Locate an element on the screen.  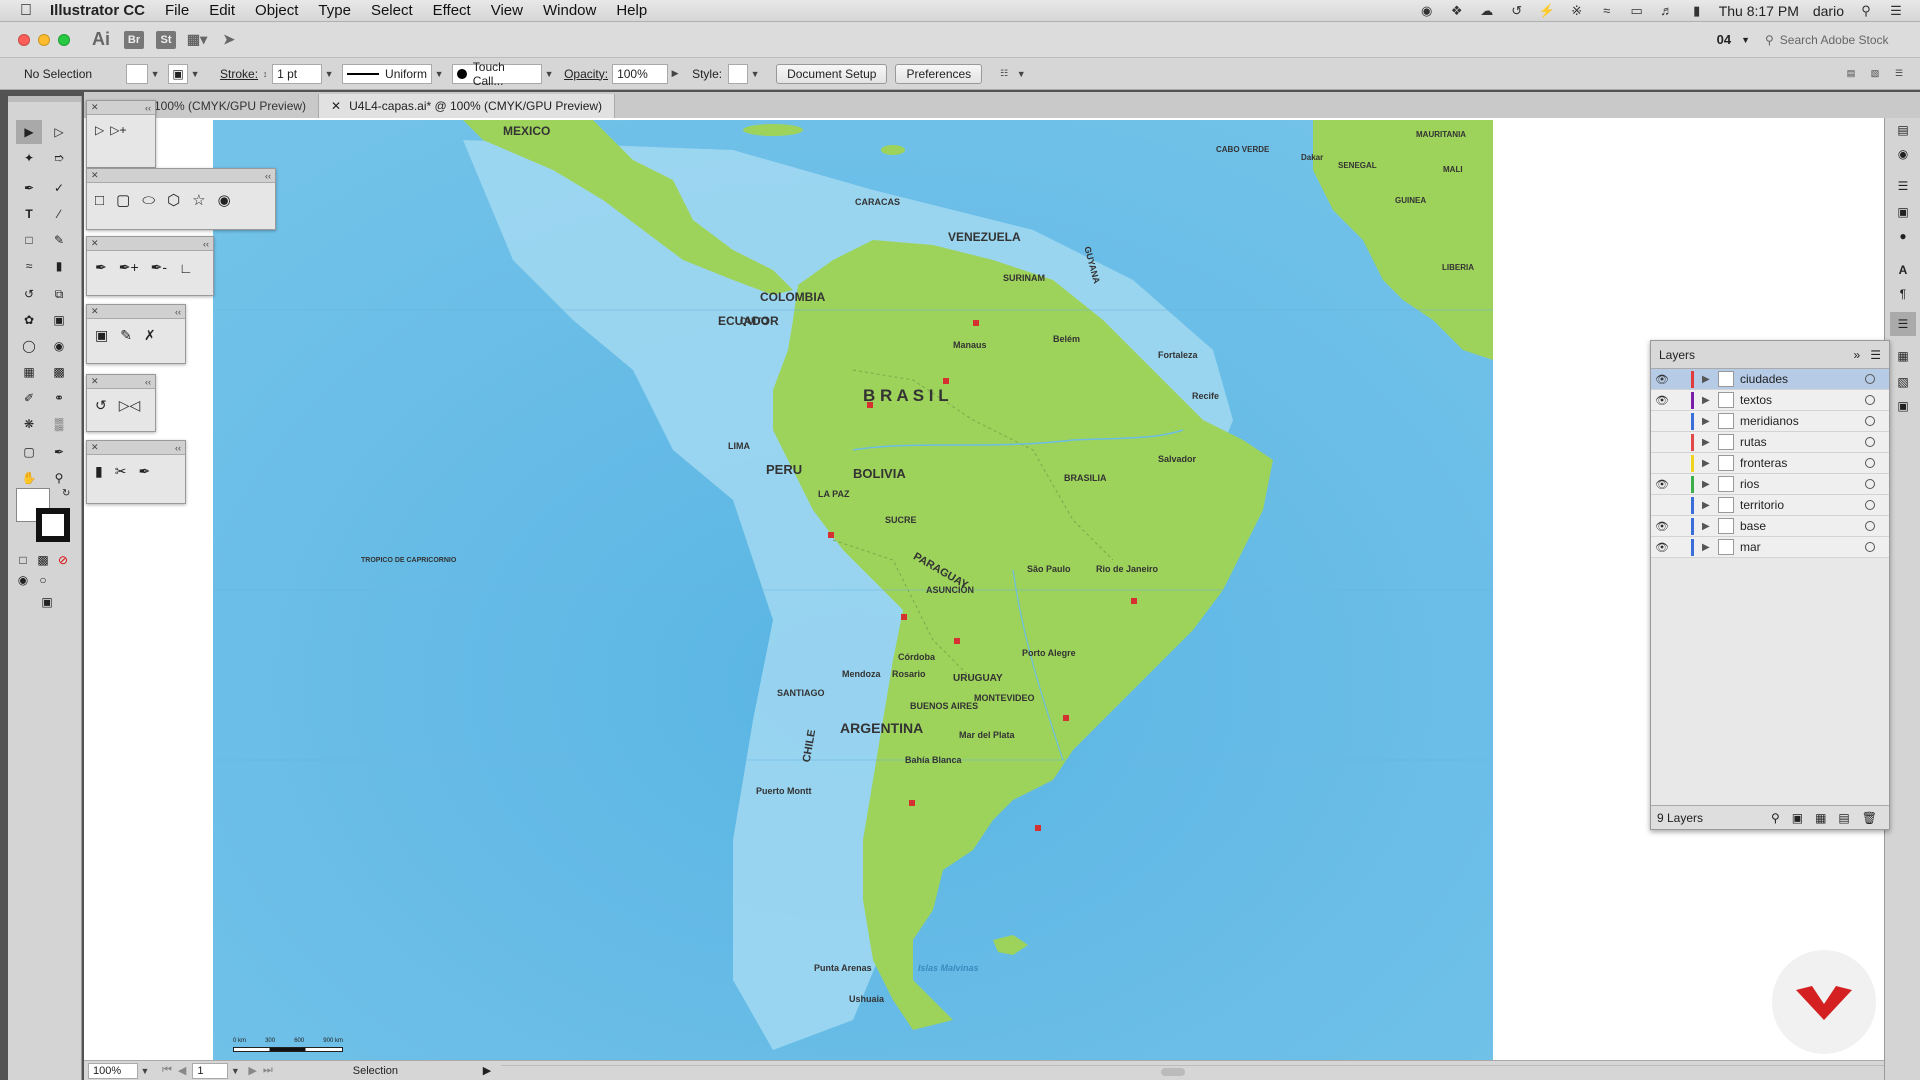
anchor-point-icon: ∟ is located at coordinates (186, 268).